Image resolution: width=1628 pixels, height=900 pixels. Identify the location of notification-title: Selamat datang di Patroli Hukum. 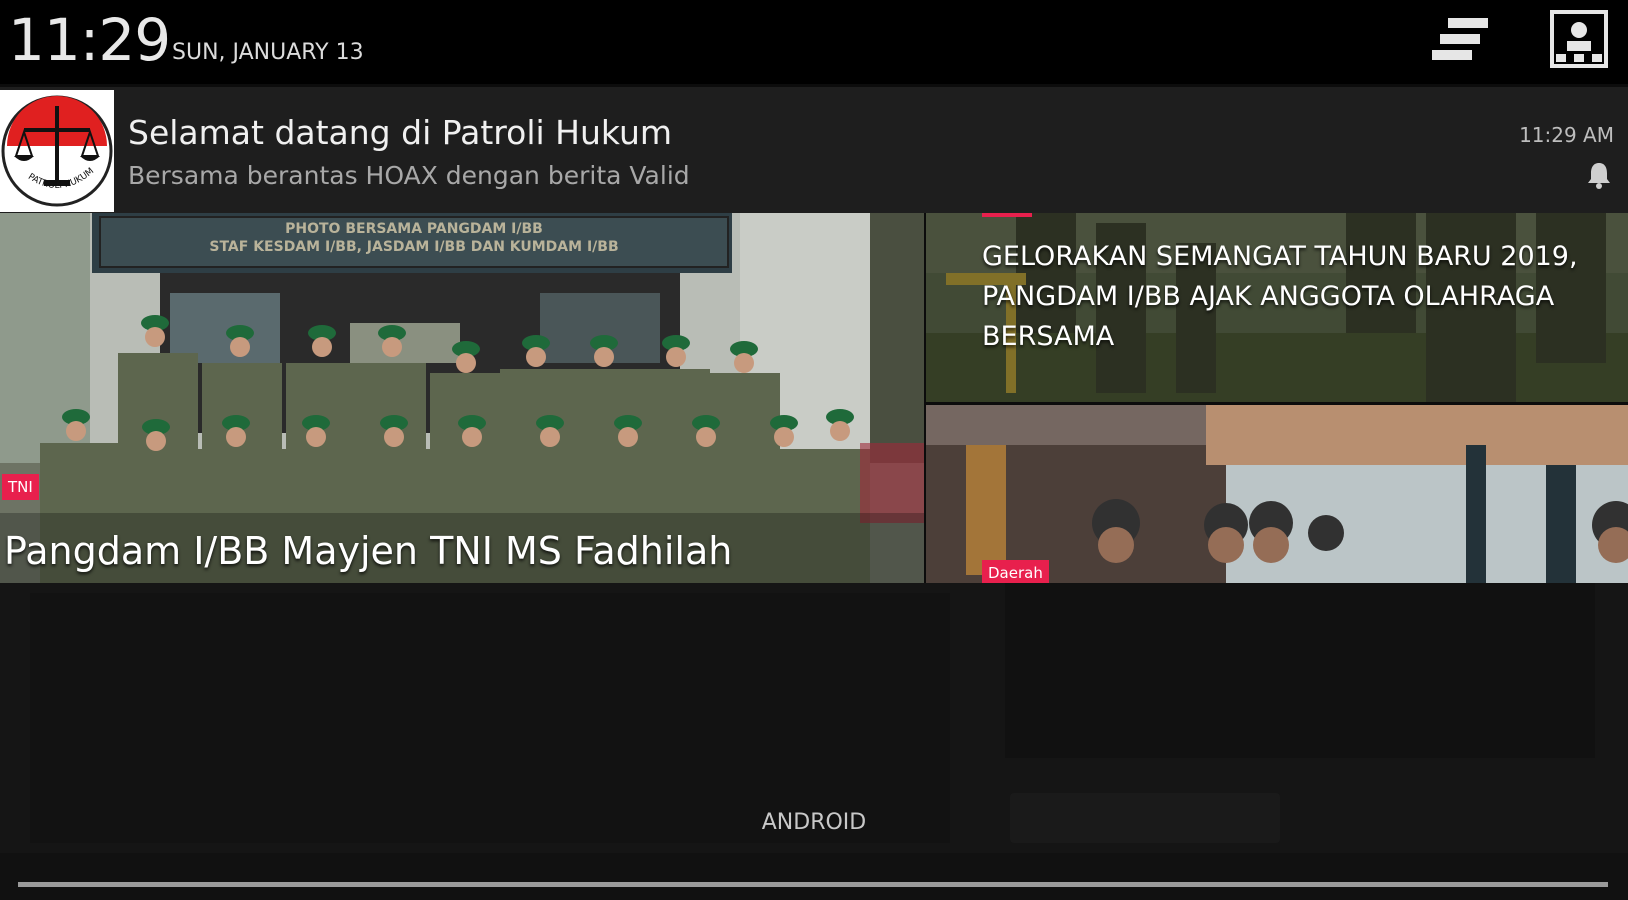
(400, 132).